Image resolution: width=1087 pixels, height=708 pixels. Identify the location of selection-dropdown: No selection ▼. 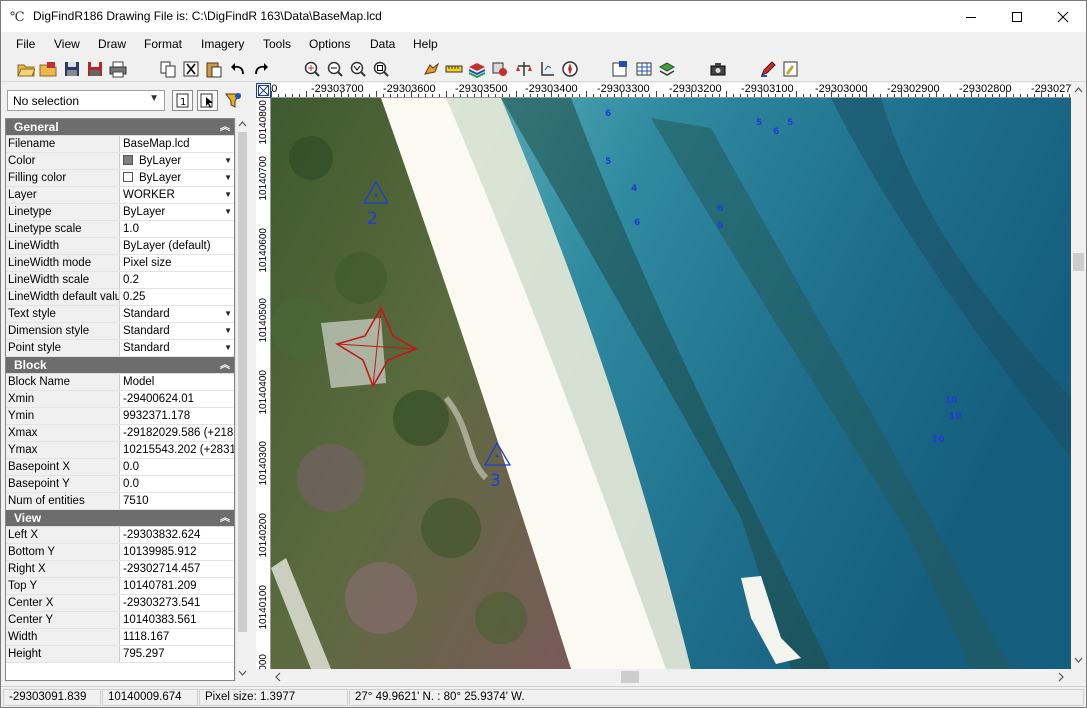
(86, 100).